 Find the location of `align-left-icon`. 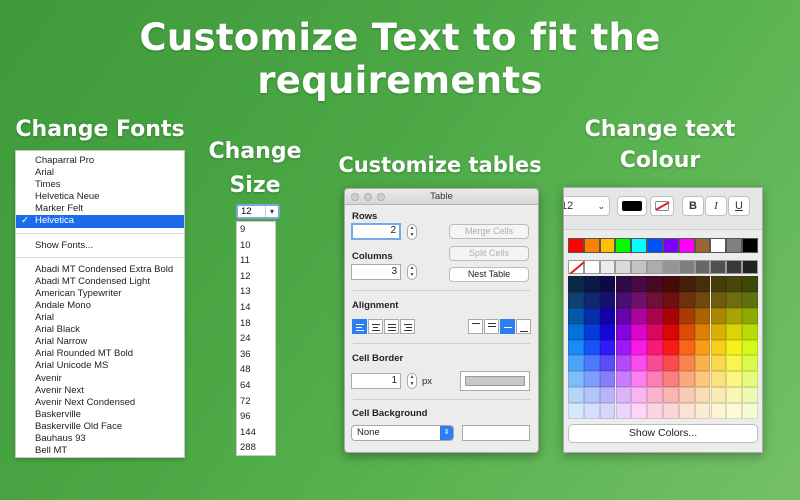

align-left-icon is located at coordinates (359, 326).